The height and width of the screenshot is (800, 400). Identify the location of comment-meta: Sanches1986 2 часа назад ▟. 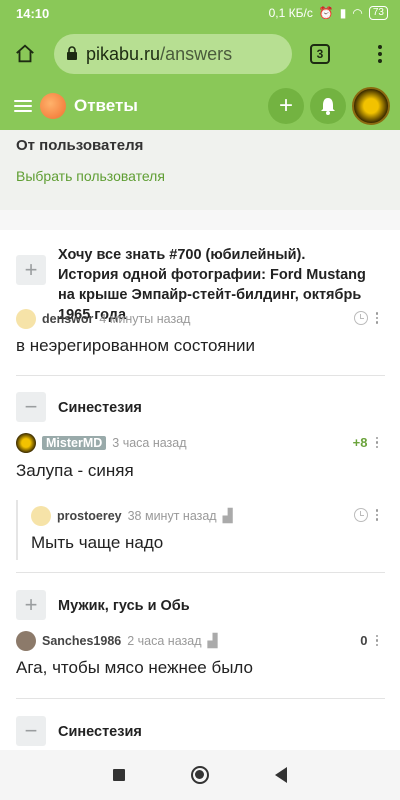
(117, 641).